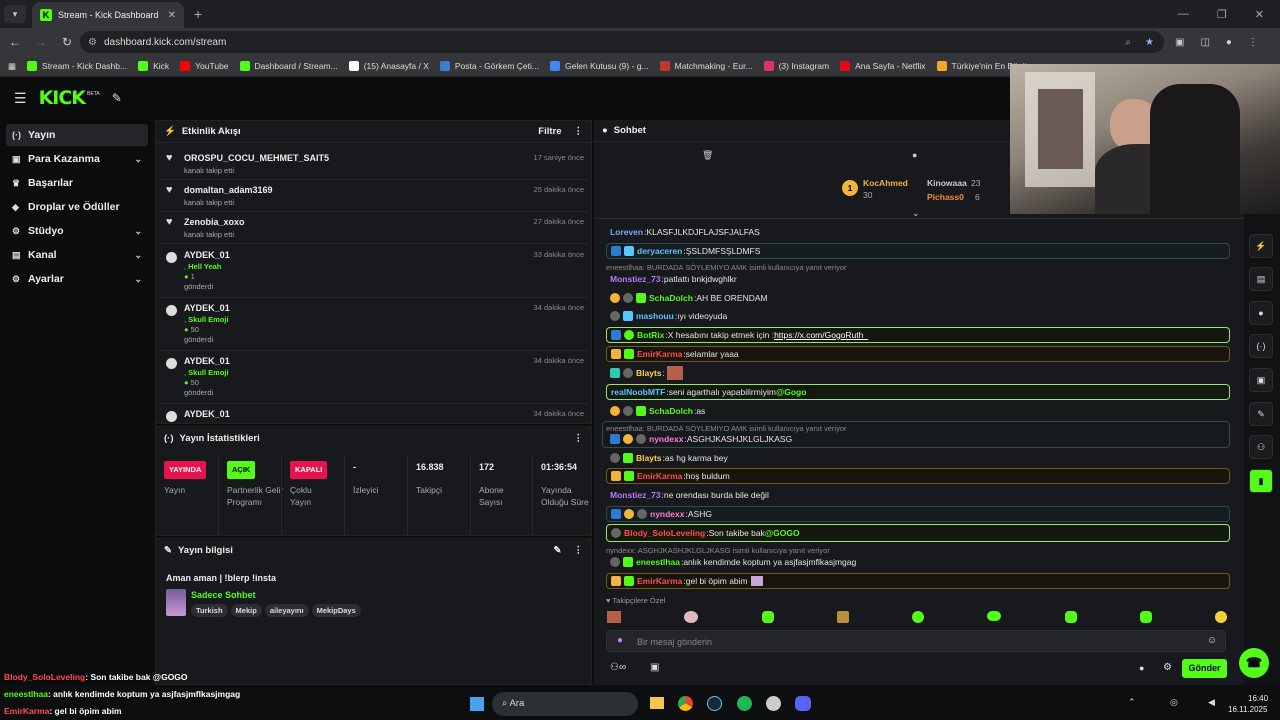  What do you see at coordinates (685, 703) in the screenshot?
I see `chrome-icon` at bounding box center [685, 703].